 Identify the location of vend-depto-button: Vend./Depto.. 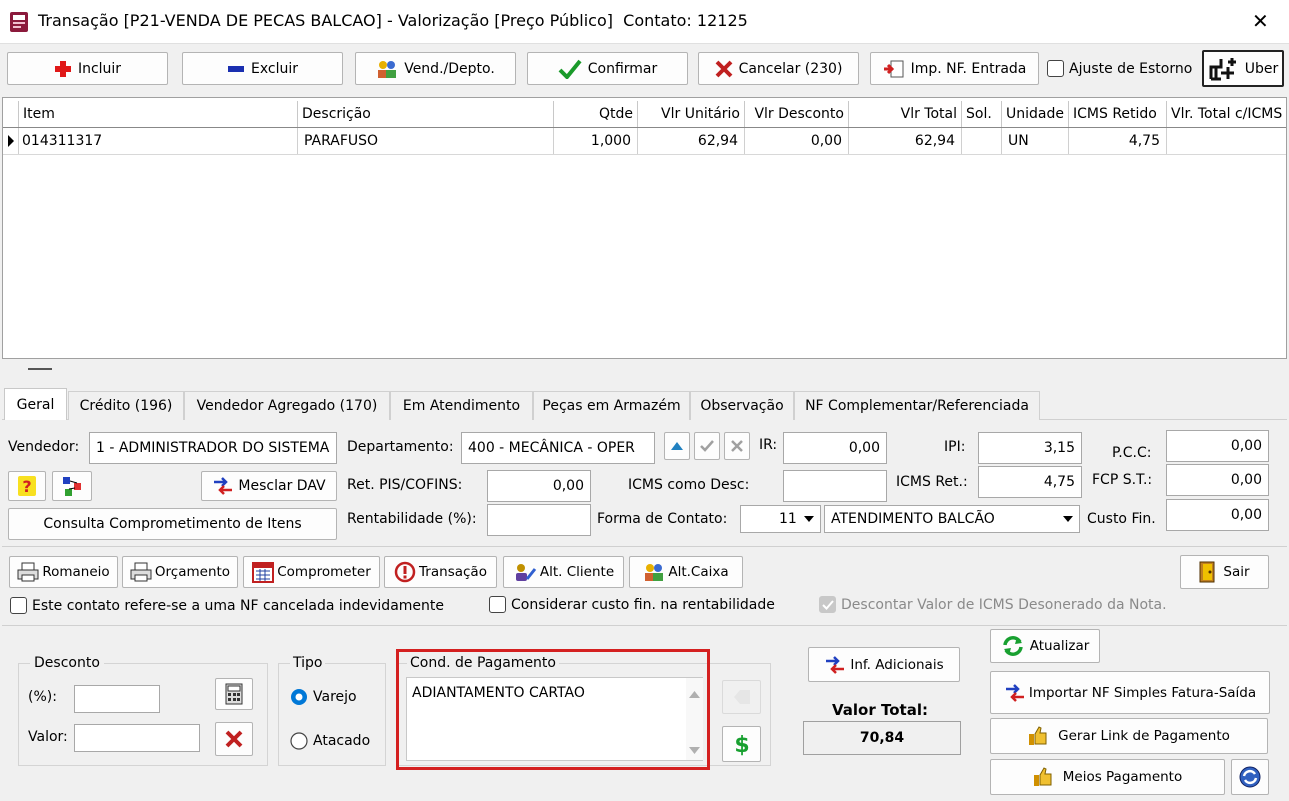
(435, 68).